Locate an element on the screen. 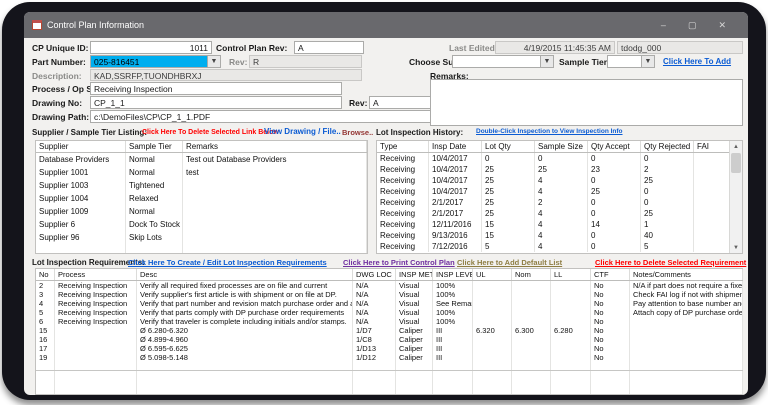 The width and height of the screenshot is (768, 405). requirement-col-desc: Desc is located at coordinates (245, 274).